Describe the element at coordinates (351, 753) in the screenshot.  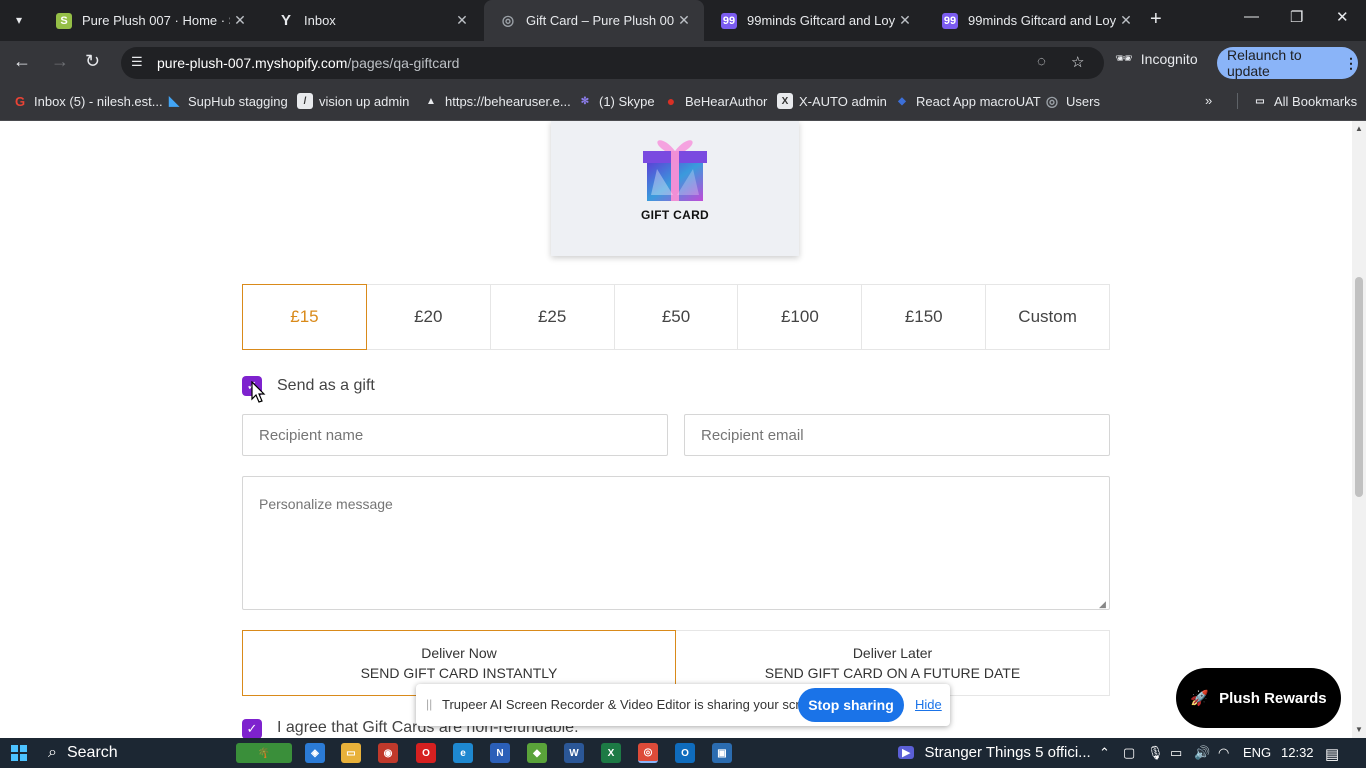
I see `file-explorer-icon: ▭` at that location.